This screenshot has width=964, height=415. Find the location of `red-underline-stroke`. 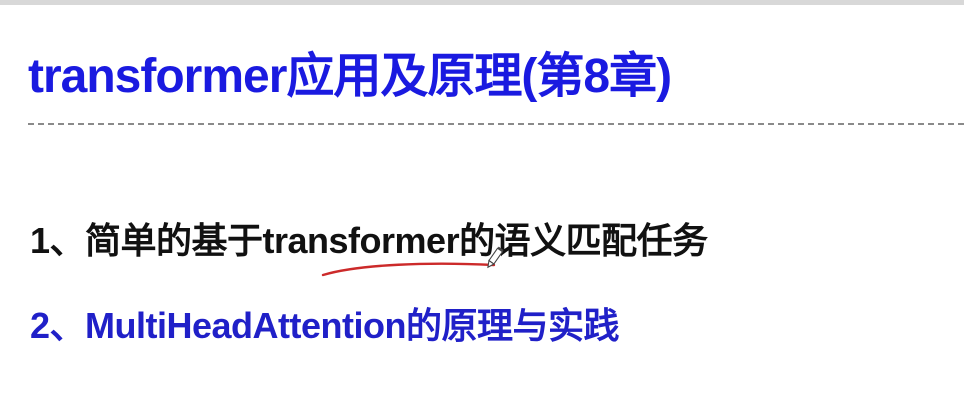

red-underline-stroke is located at coordinates (408, 269).